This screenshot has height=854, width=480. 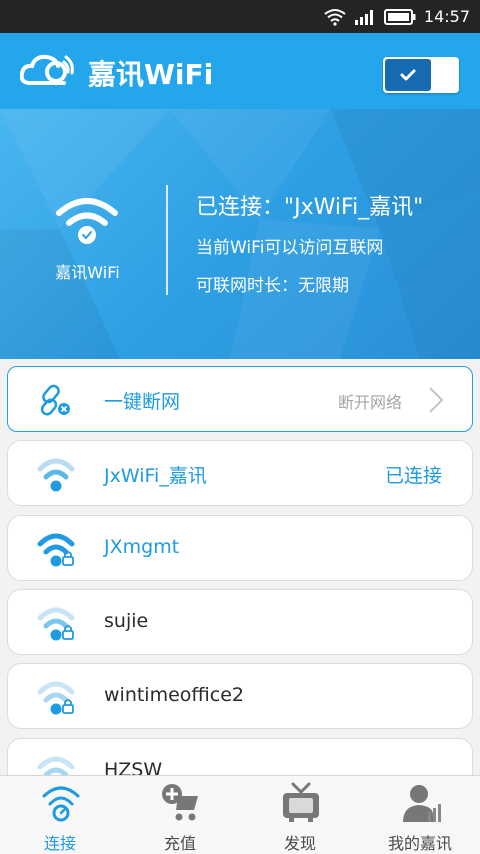 What do you see at coordinates (272, 286) in the screenshot?
I see `online-duration-text: 可联网时长：无限期` at bounding box center [272, 286].